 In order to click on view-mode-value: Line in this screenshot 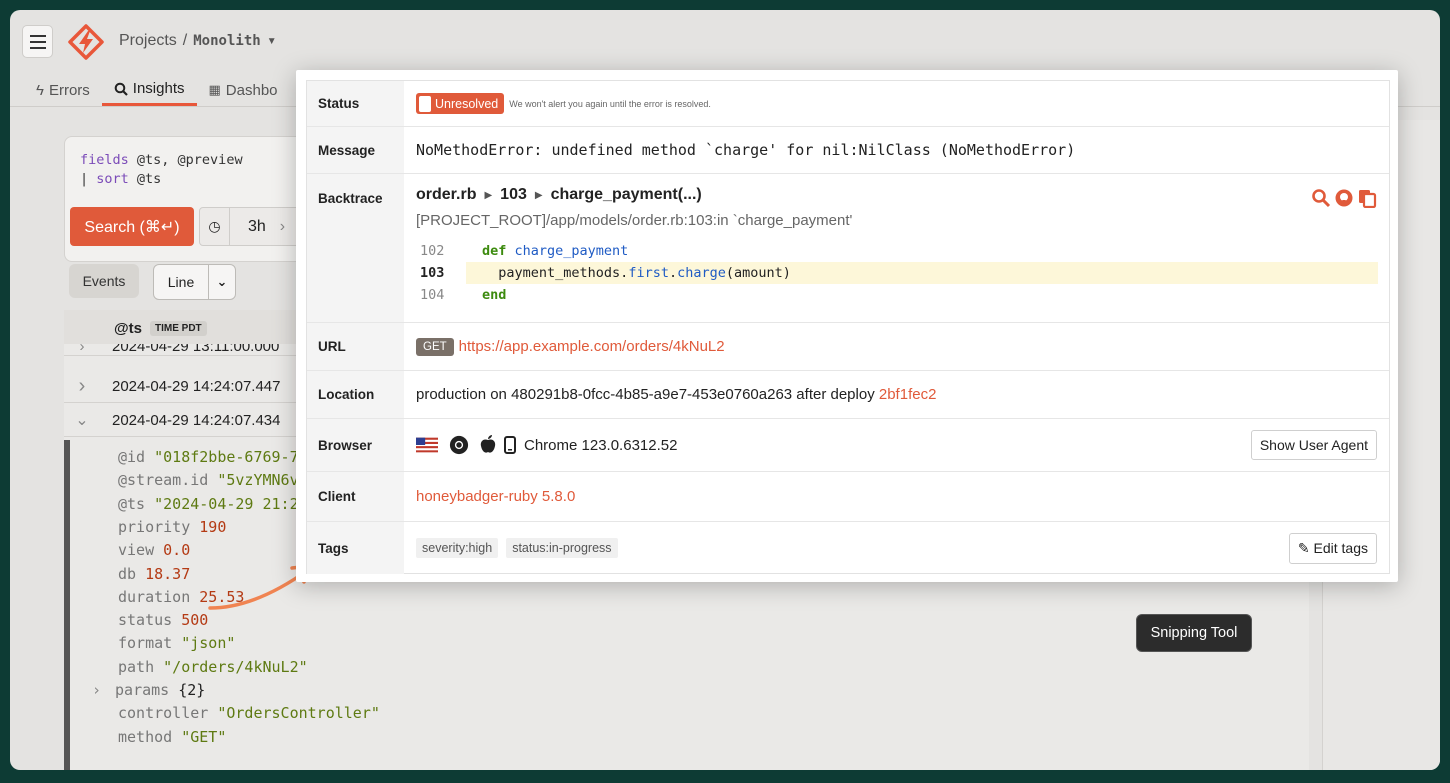, I will do `click(181, 282)`.